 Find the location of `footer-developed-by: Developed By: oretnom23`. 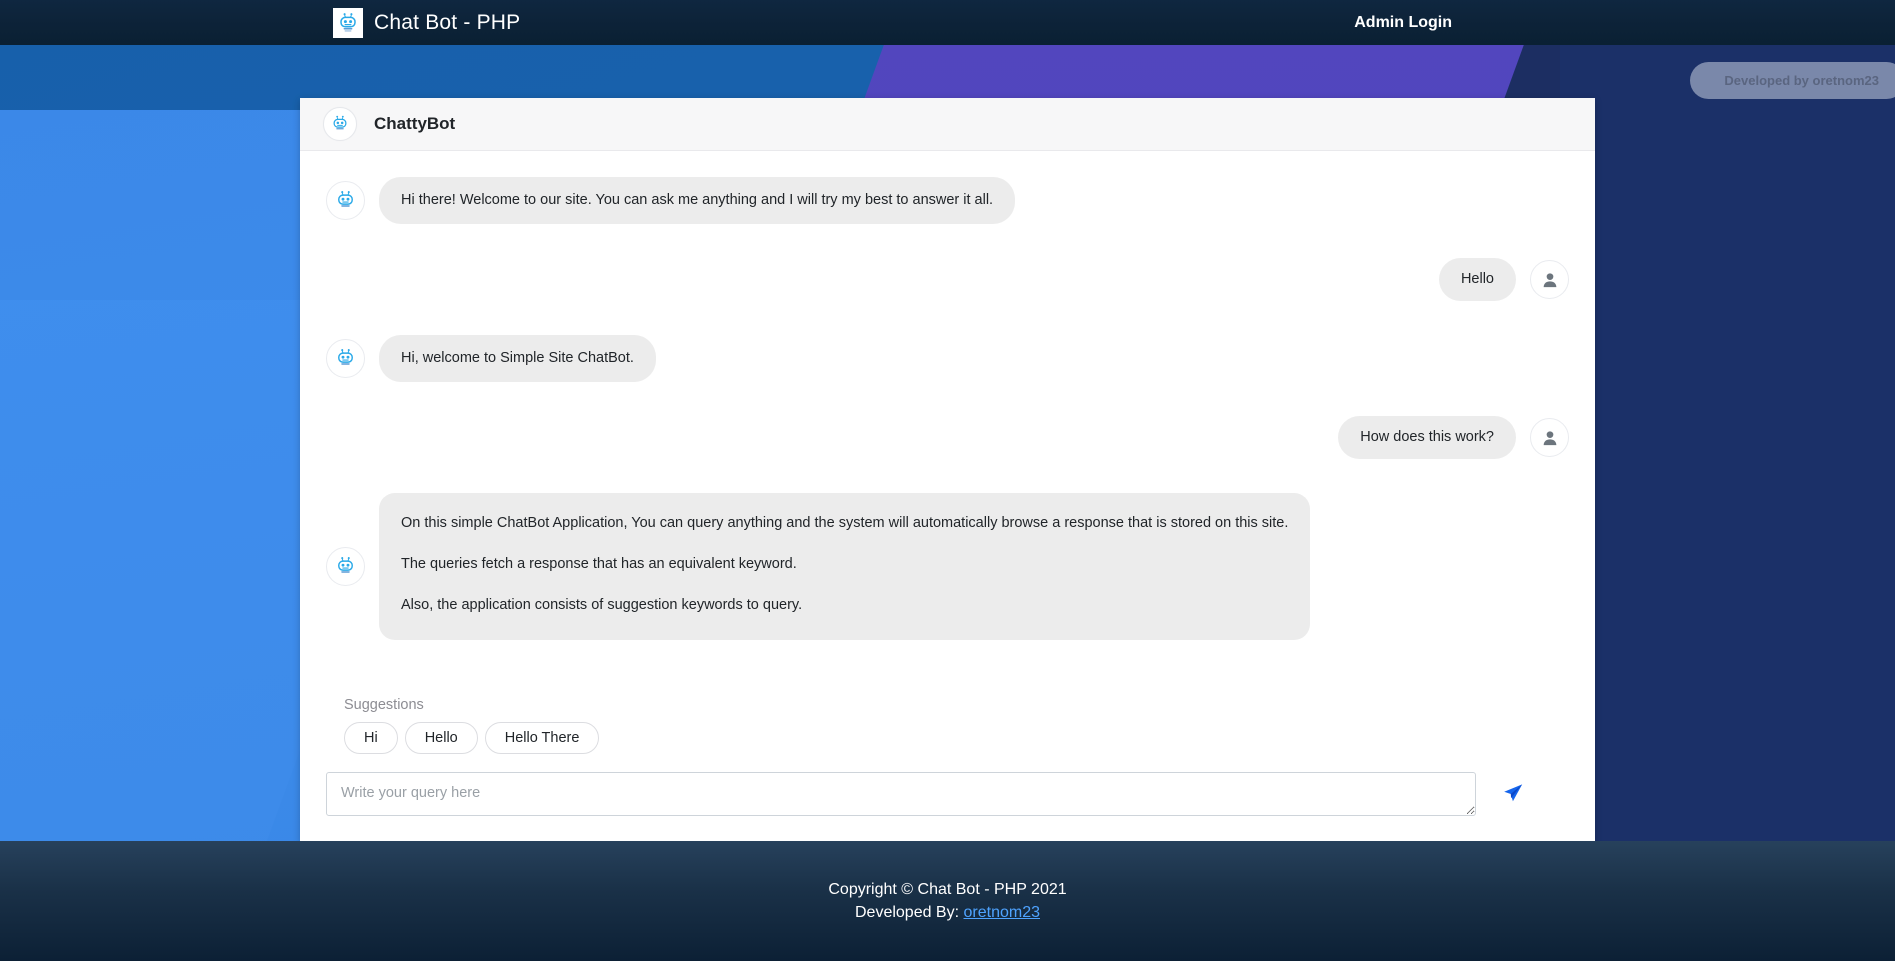

footer-developed-by: Developed By: oretnom23 is located at coordinates (947, 913).